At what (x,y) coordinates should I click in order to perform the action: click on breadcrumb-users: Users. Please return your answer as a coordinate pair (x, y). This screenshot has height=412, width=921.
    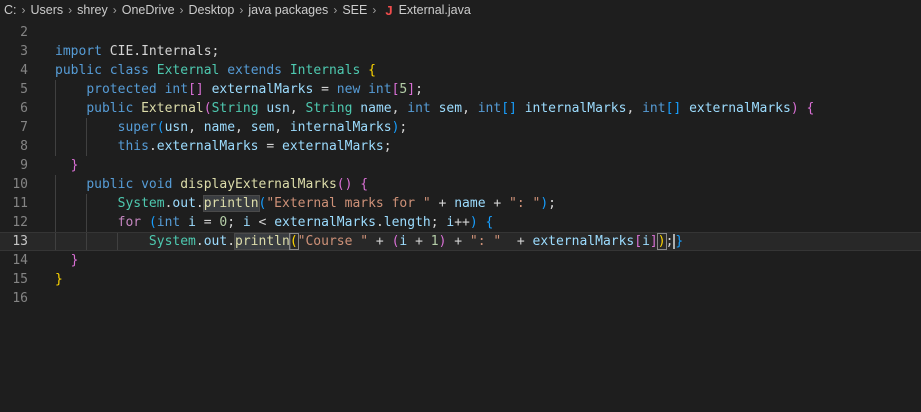
    Looking at the image, I should click on (47, 10).